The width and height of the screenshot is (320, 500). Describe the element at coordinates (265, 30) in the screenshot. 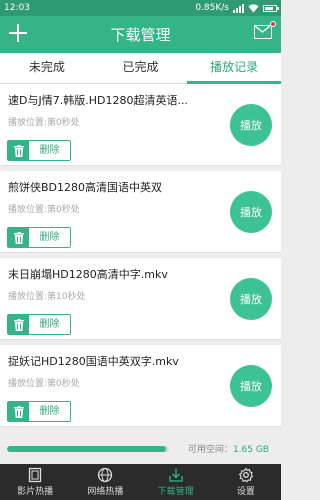

I see `mail-icon` at that location.